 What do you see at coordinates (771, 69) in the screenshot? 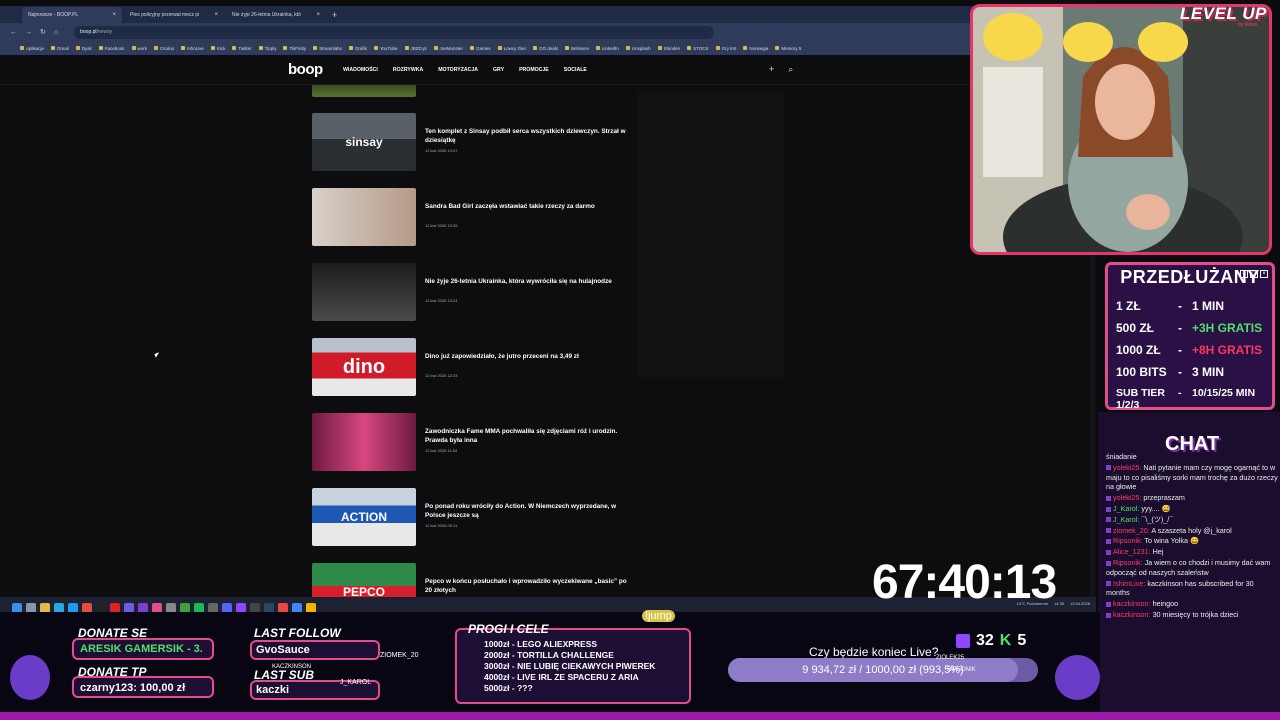
I see `plus-icon: +` at bounding box center [771, 69].